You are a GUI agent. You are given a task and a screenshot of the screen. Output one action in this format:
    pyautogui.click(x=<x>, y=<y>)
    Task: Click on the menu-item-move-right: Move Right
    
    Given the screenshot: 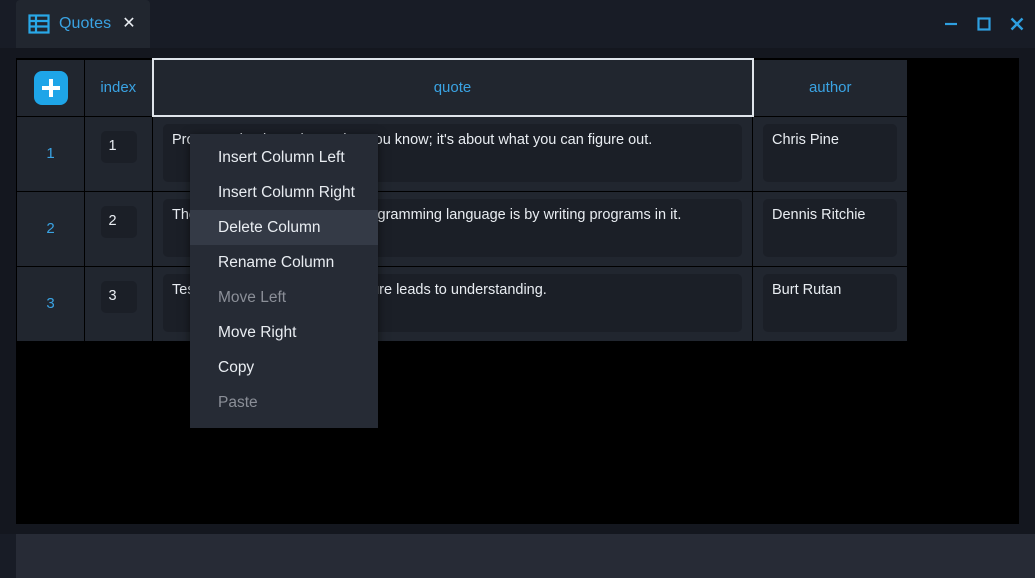 What is the action you would take?
    pyautogui.click(x=284, y=332)
    